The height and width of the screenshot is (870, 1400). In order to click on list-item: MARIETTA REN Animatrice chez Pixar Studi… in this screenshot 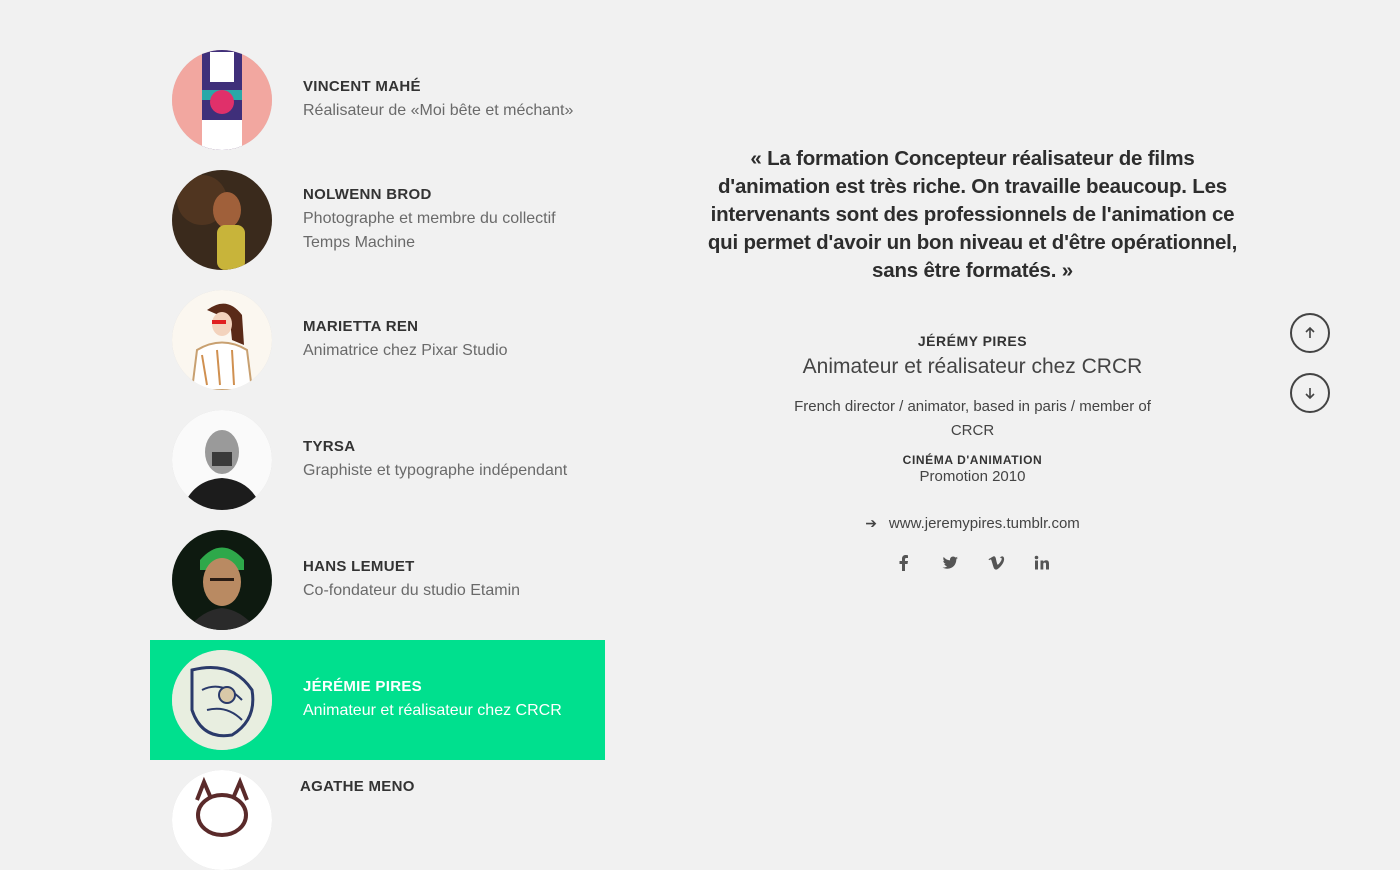, I will do `click(377, 340)`.